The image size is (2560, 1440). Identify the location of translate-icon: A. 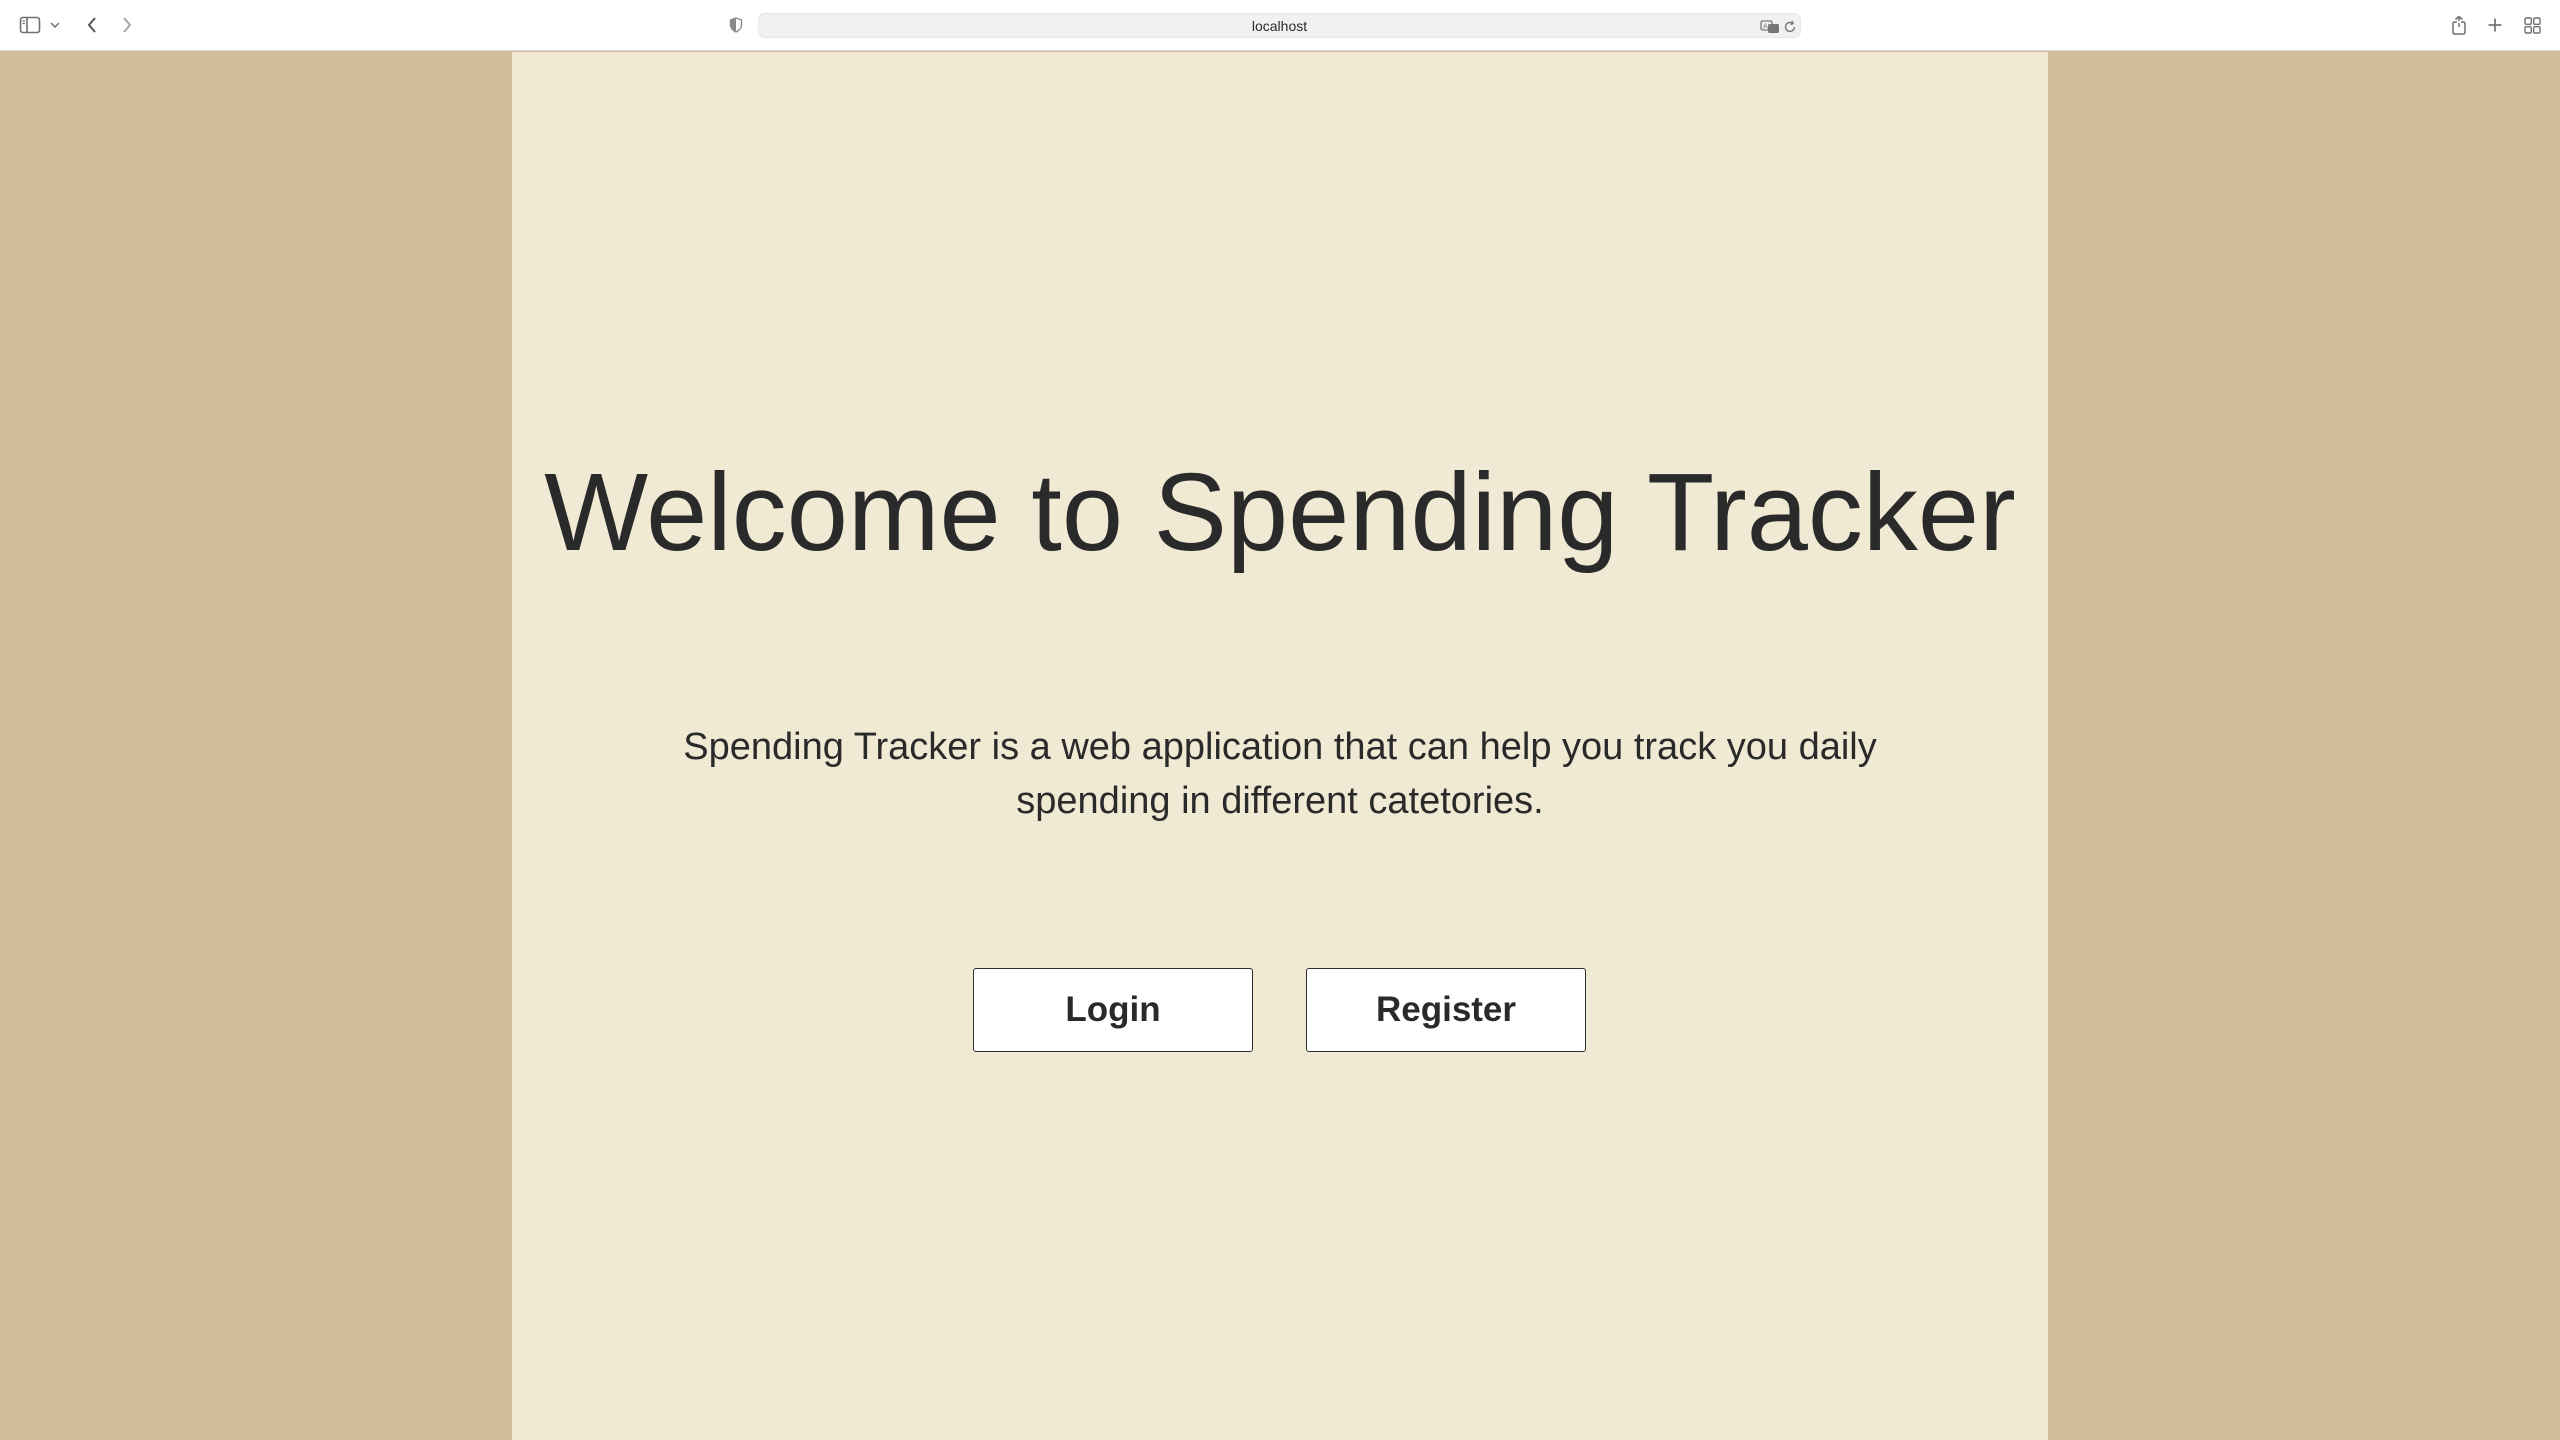
(1770, 26).